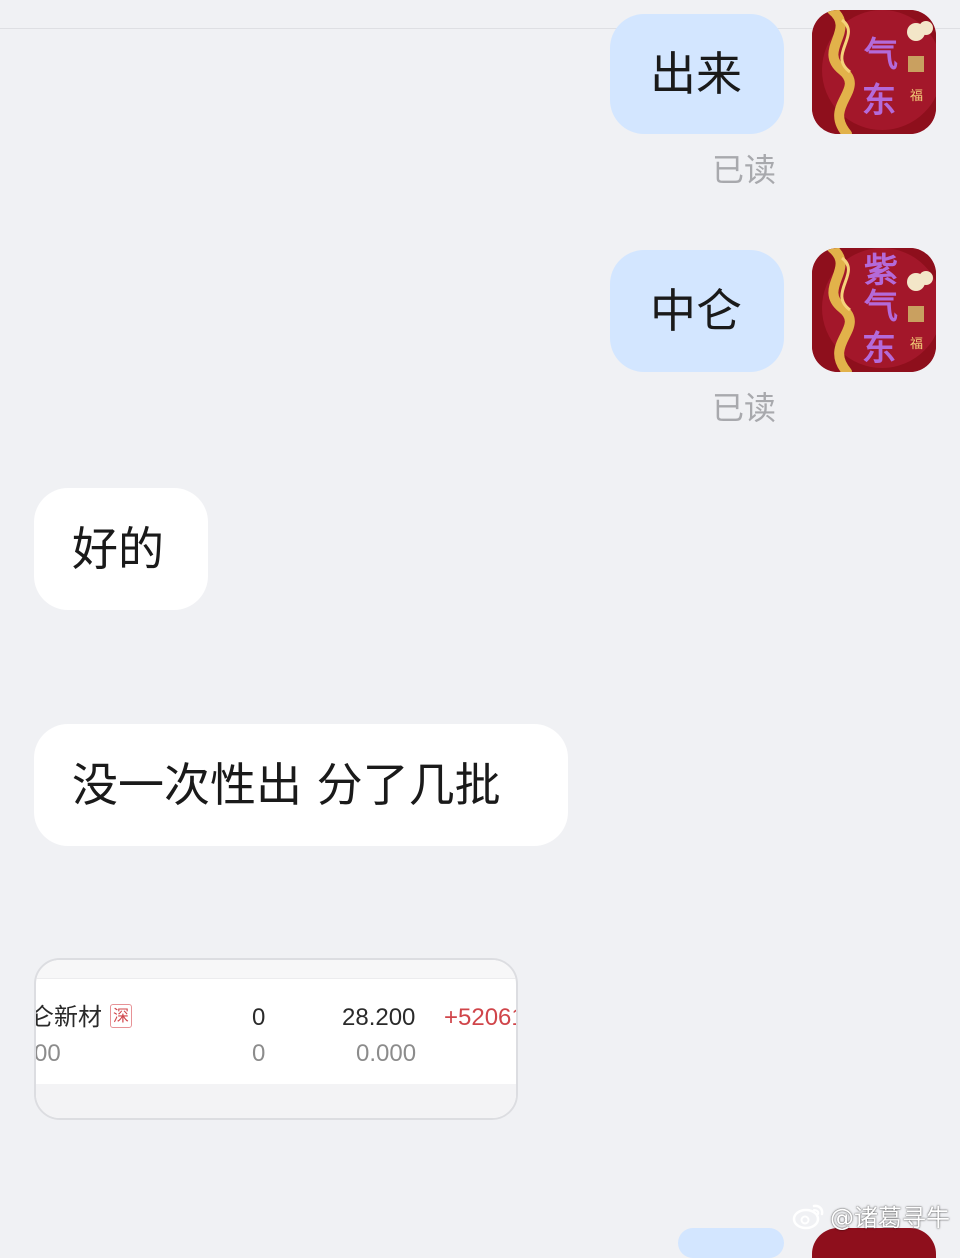 The height and width of the screenshot is (1258, 960). Describe the element at coordinates (379, 1017) in the screenshot. I see `price-value: 28.200` at that location.